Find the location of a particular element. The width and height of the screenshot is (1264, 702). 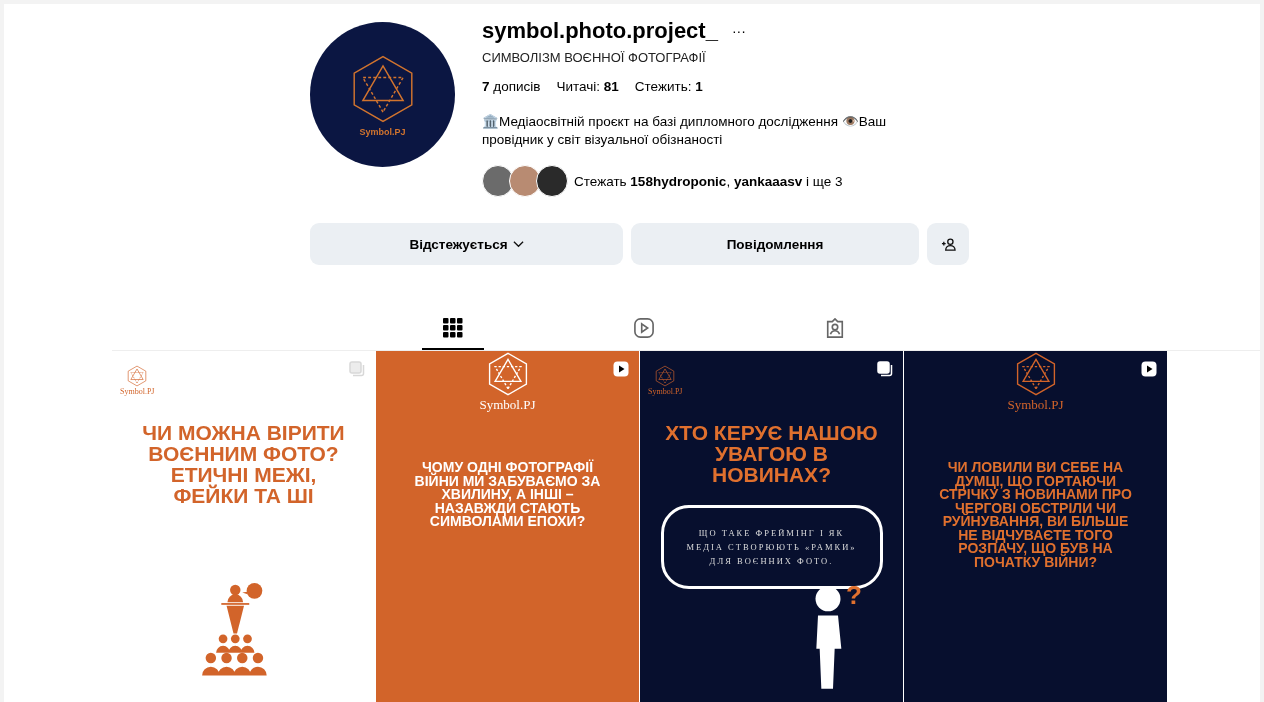

post-thumbnail: Symbol.PJ ЧОМУ ОДНІ ФОТОГРАФІЇ ВІЙНИ МИ ЗАБУВАЄМО ЗА ХВИЛИНУ, А ІНШІ – НАЗАВЖДИ СТАЮТЬ СИМВОЛАМИ ЕПОХИ? is located at coordinates (507, 526).